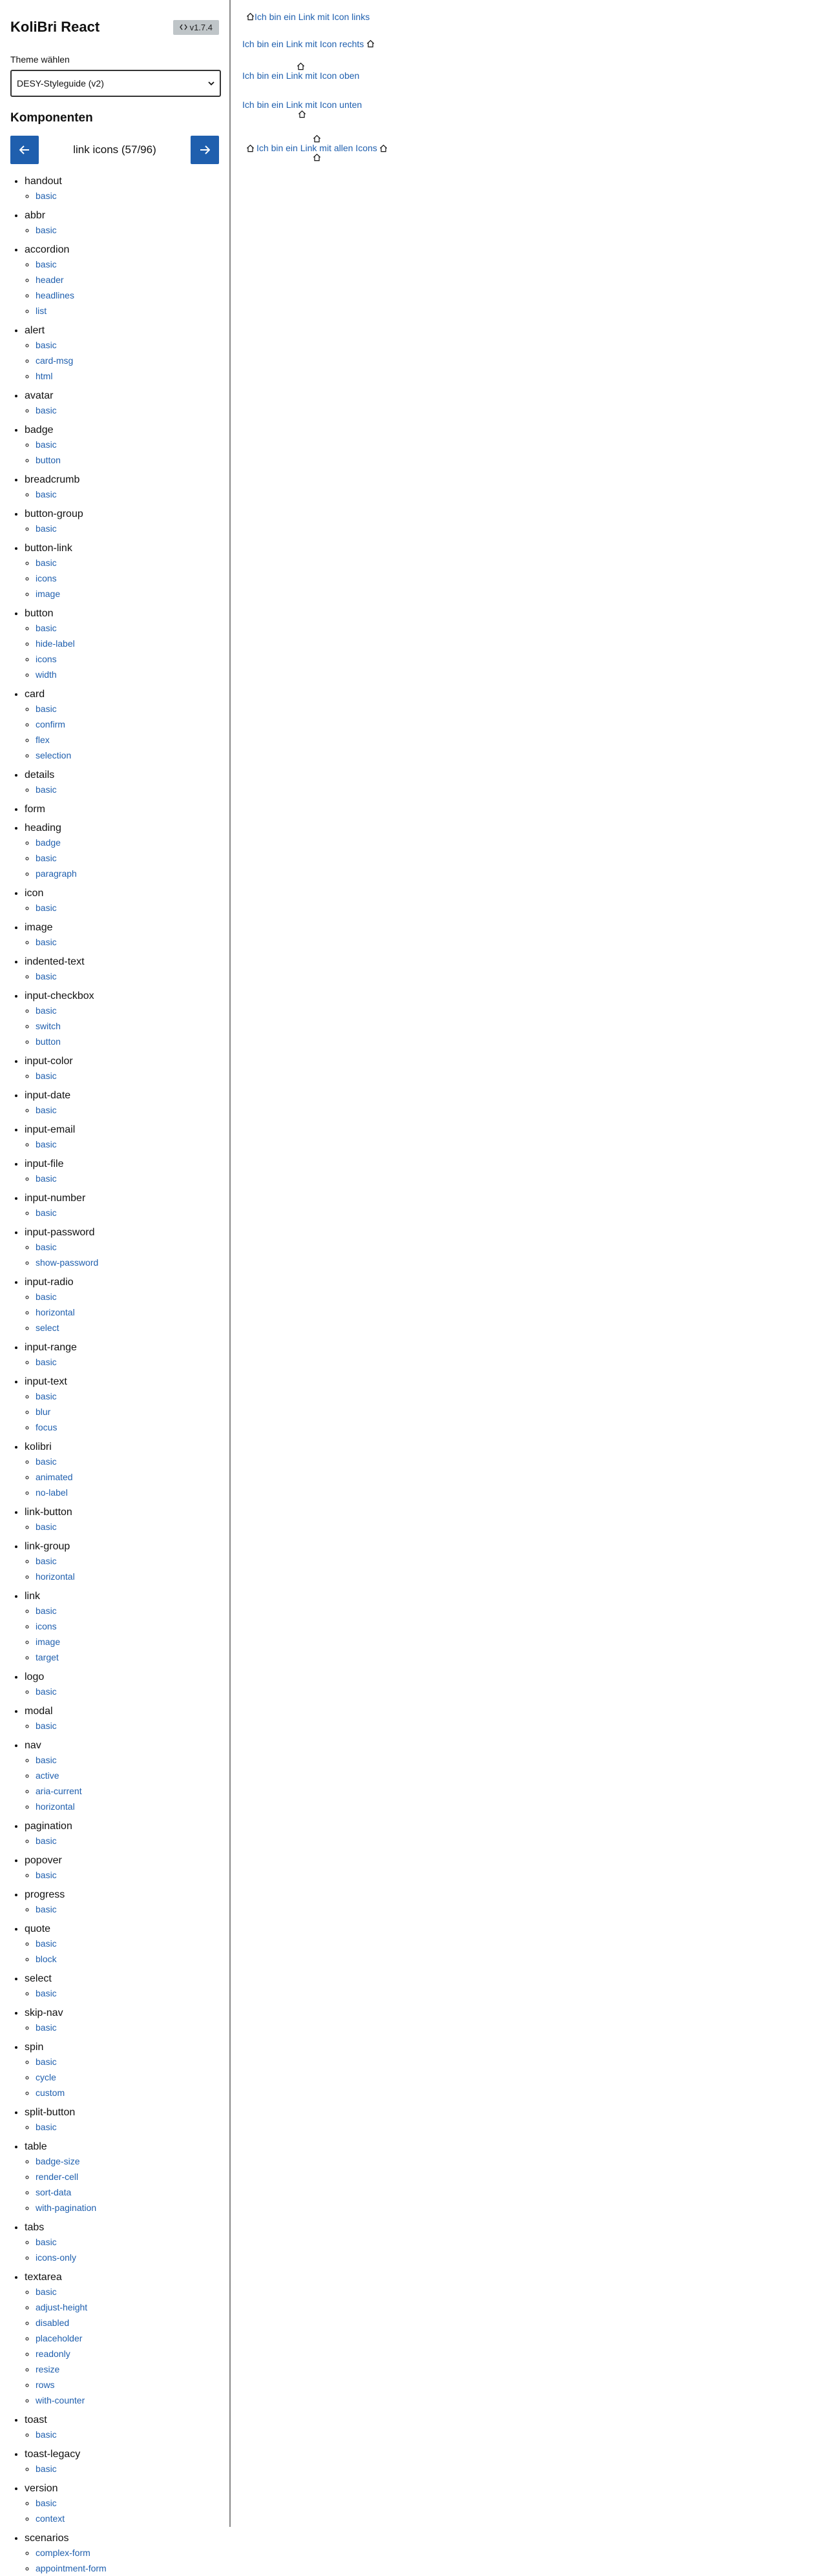  I want to click on variant-link-no-label: no-label, so click(52, 1492).